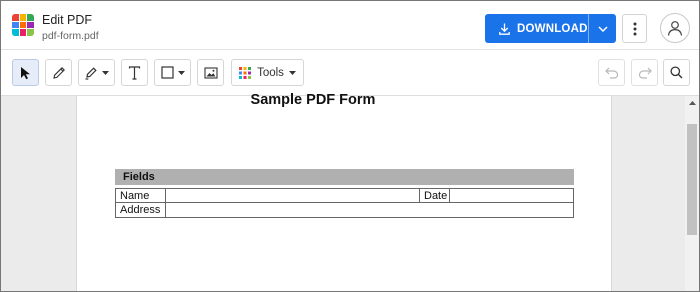 This screenshot has width=700, height=292. Describe the element at coordinates (245, 72) in the screenshot. I see `tools-grid-icon` at that location.